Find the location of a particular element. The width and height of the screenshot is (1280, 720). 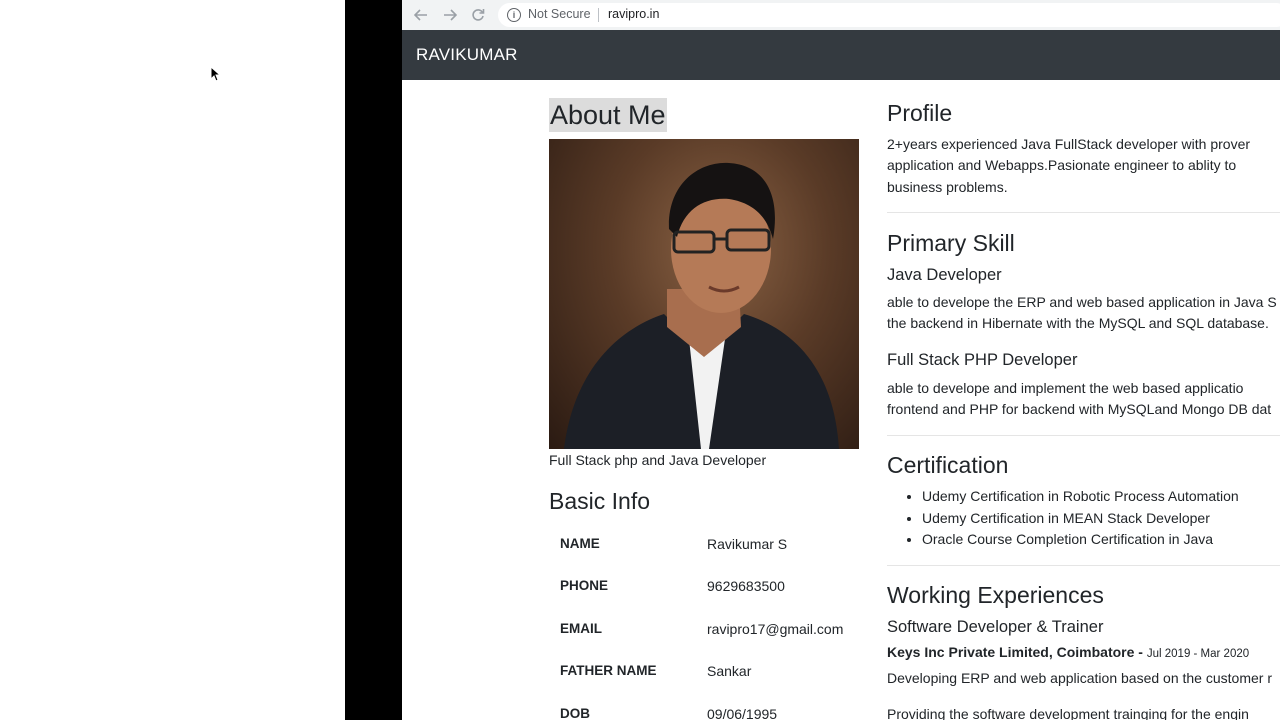

info-row-father-name: FATHER NAME Sankar is located at coordinates (709, 678).